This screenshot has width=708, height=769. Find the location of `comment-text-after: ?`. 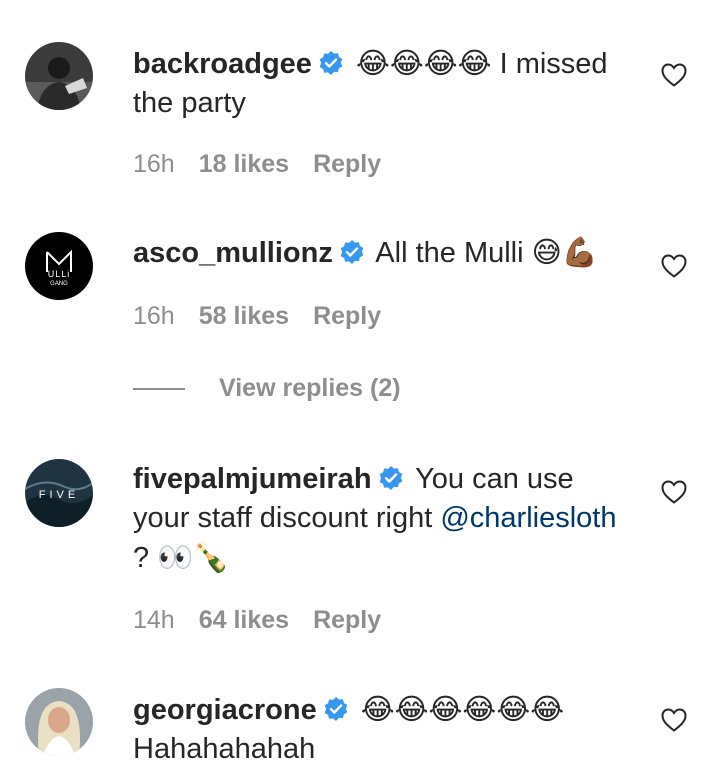

comment-text-after: ? is located at coordinates (145, 558).